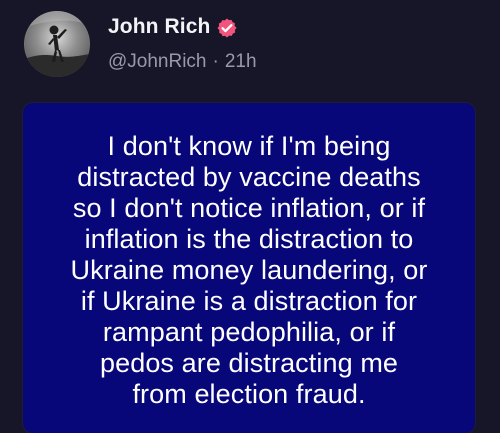 This screenshot has height=433, width=500. I want to click on post-timestamp: 21h, so click(241, 62).